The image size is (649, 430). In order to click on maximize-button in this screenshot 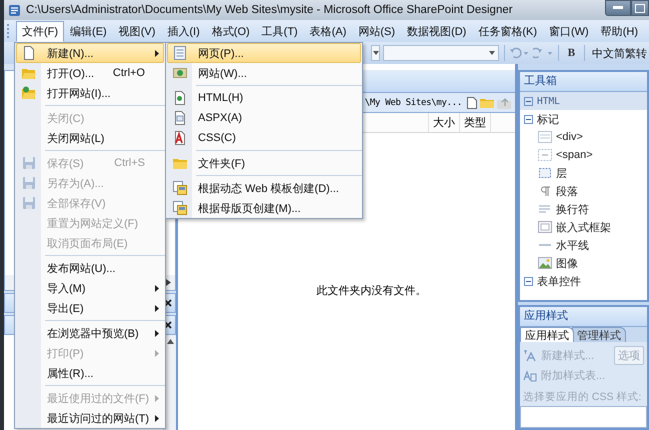, I will do `click(640, 8)`.